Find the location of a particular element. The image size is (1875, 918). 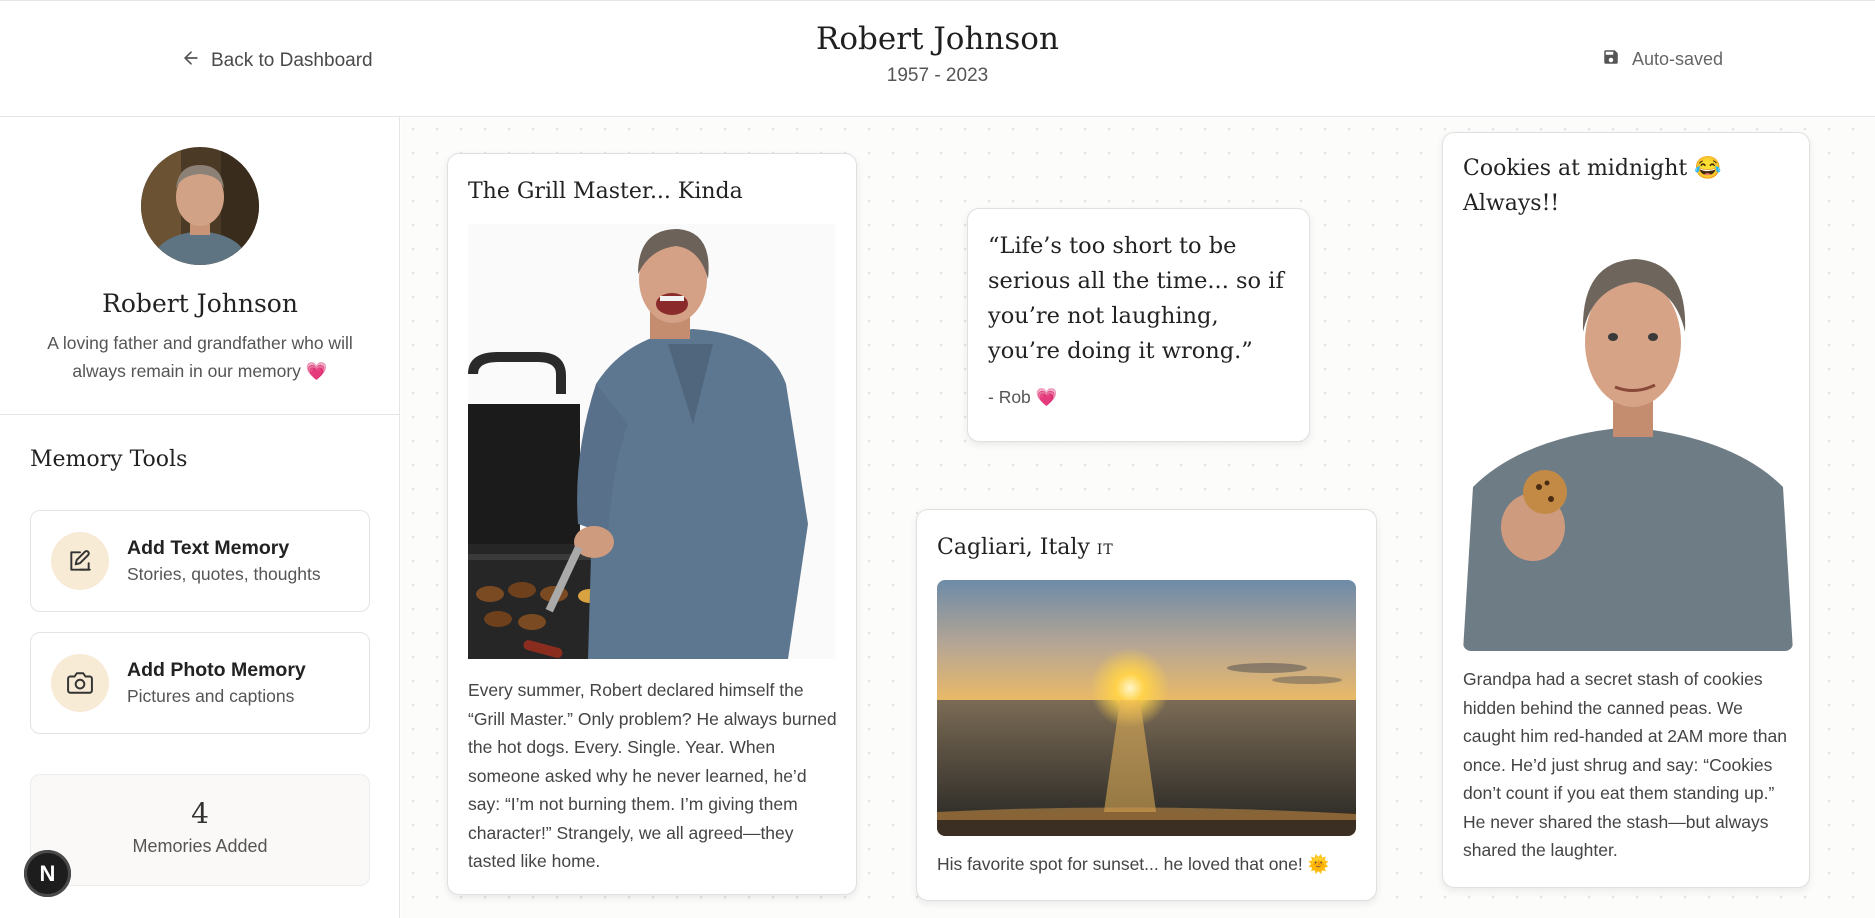

tool-title: Add Photo Memory is located at coordinates (216, 670).